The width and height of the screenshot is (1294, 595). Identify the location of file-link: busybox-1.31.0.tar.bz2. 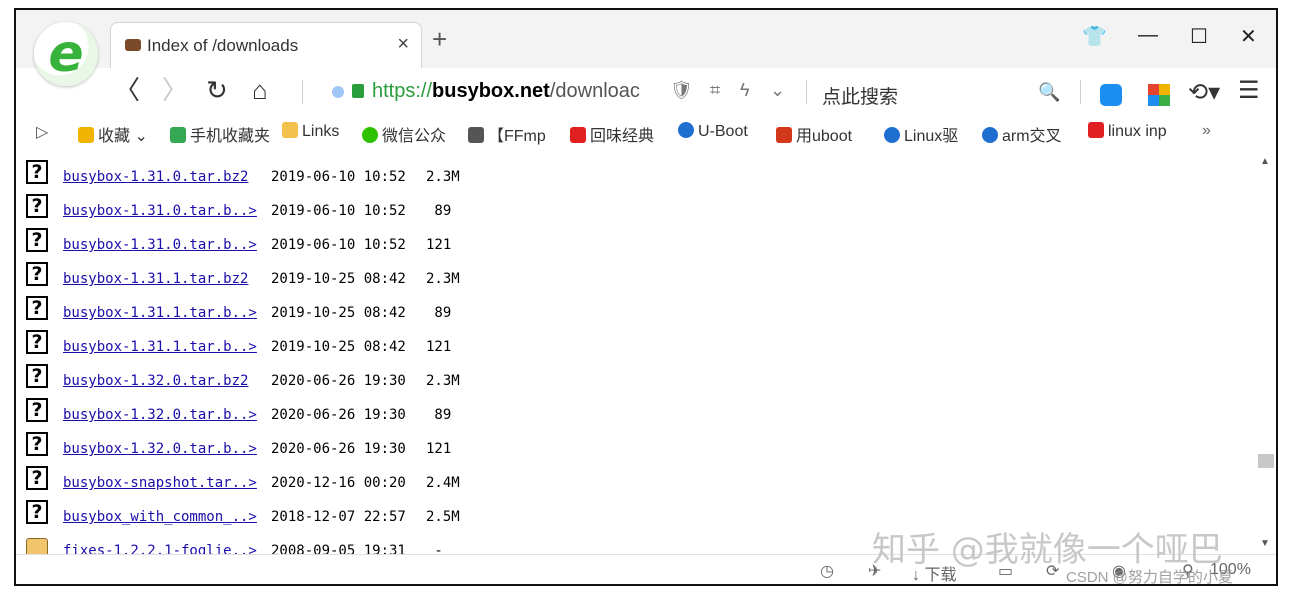
(155, 177).